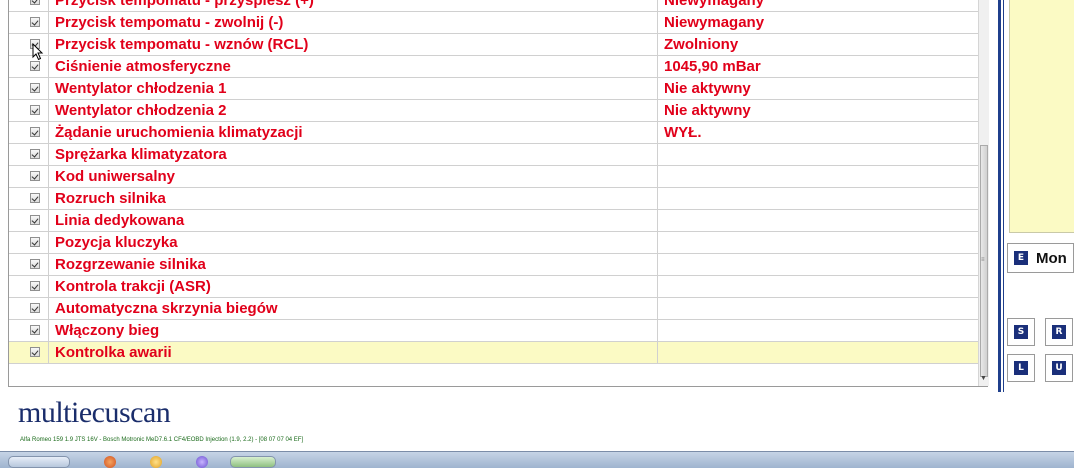 The width and height of the screenshot is (1074, 468). I want to click on mouse-cursor-icon, so click(38, 52).